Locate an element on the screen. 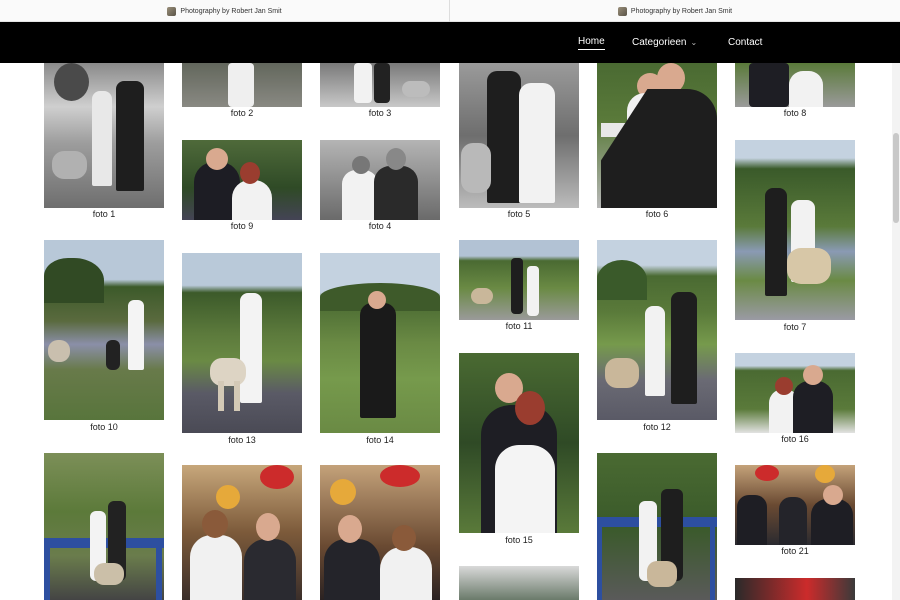 Image resolution: width=900 pixels, height=600 pixels. gallery-item-foto-6: foto 6 is located at coordinates (657, 142).